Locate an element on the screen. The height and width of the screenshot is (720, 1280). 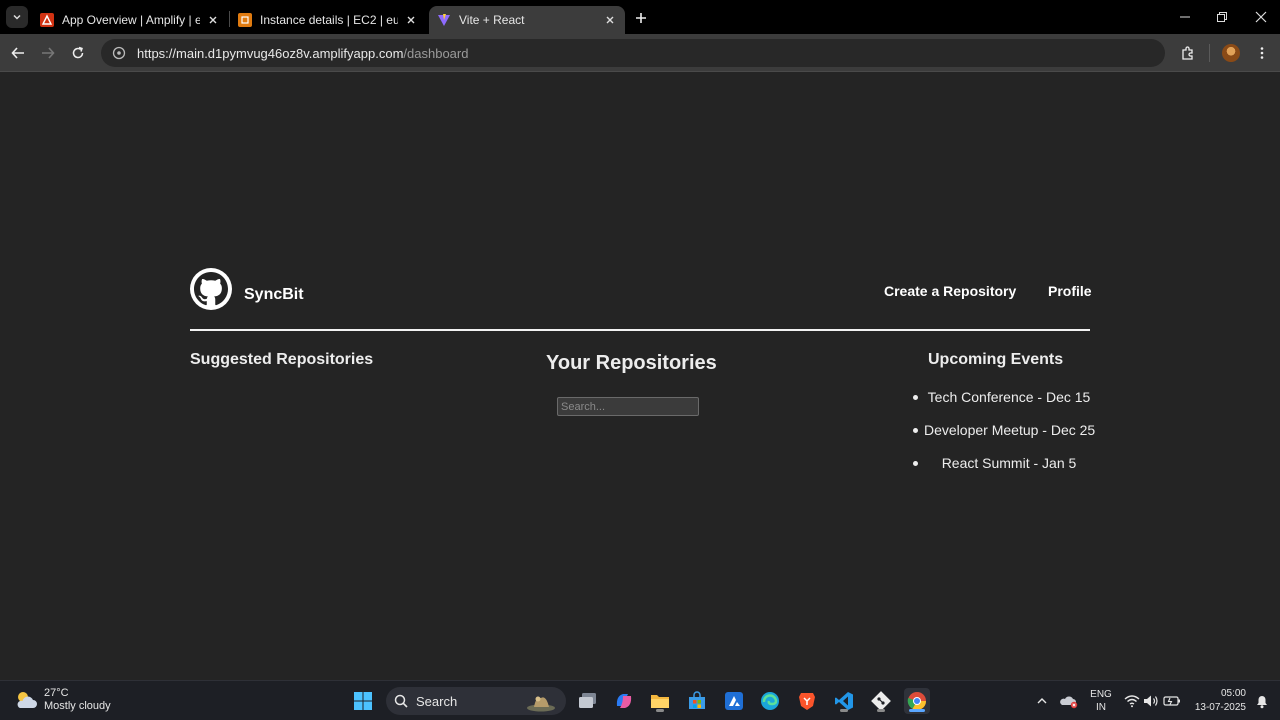
upcoming-events-heading: Upcoming Events is located at coordinates (996, 359).